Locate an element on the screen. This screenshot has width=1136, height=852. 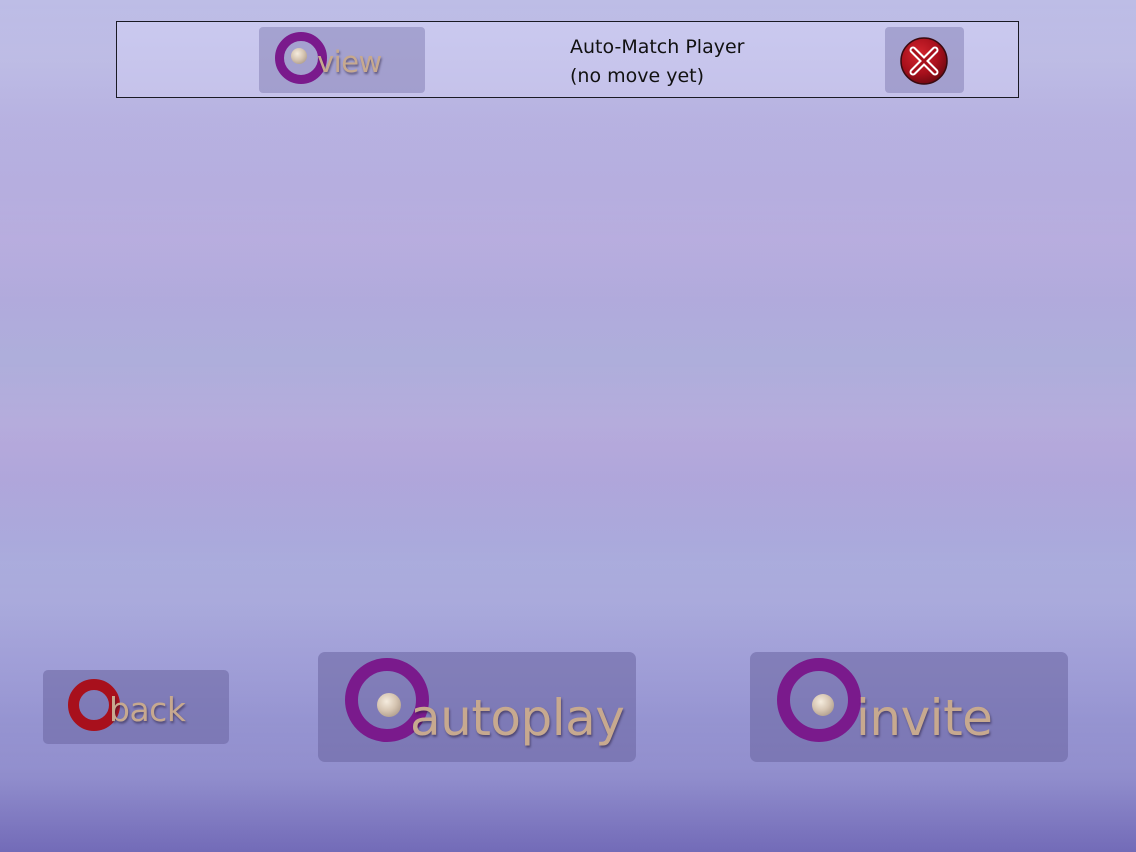
opponent-info: Auto-Match Player (no move yet) is located at coordinates (657, 62).